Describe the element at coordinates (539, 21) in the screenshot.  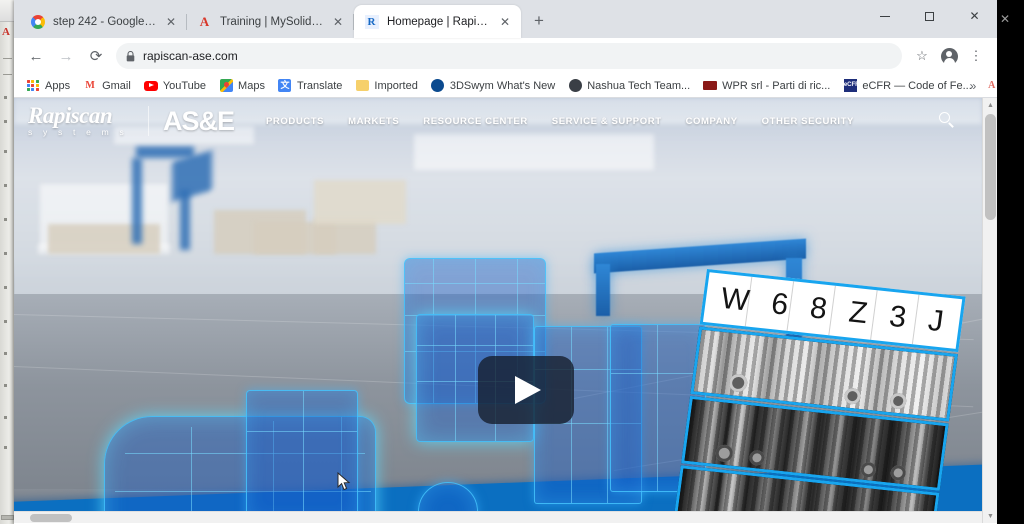
I see `new-tab-button: +` at that location.